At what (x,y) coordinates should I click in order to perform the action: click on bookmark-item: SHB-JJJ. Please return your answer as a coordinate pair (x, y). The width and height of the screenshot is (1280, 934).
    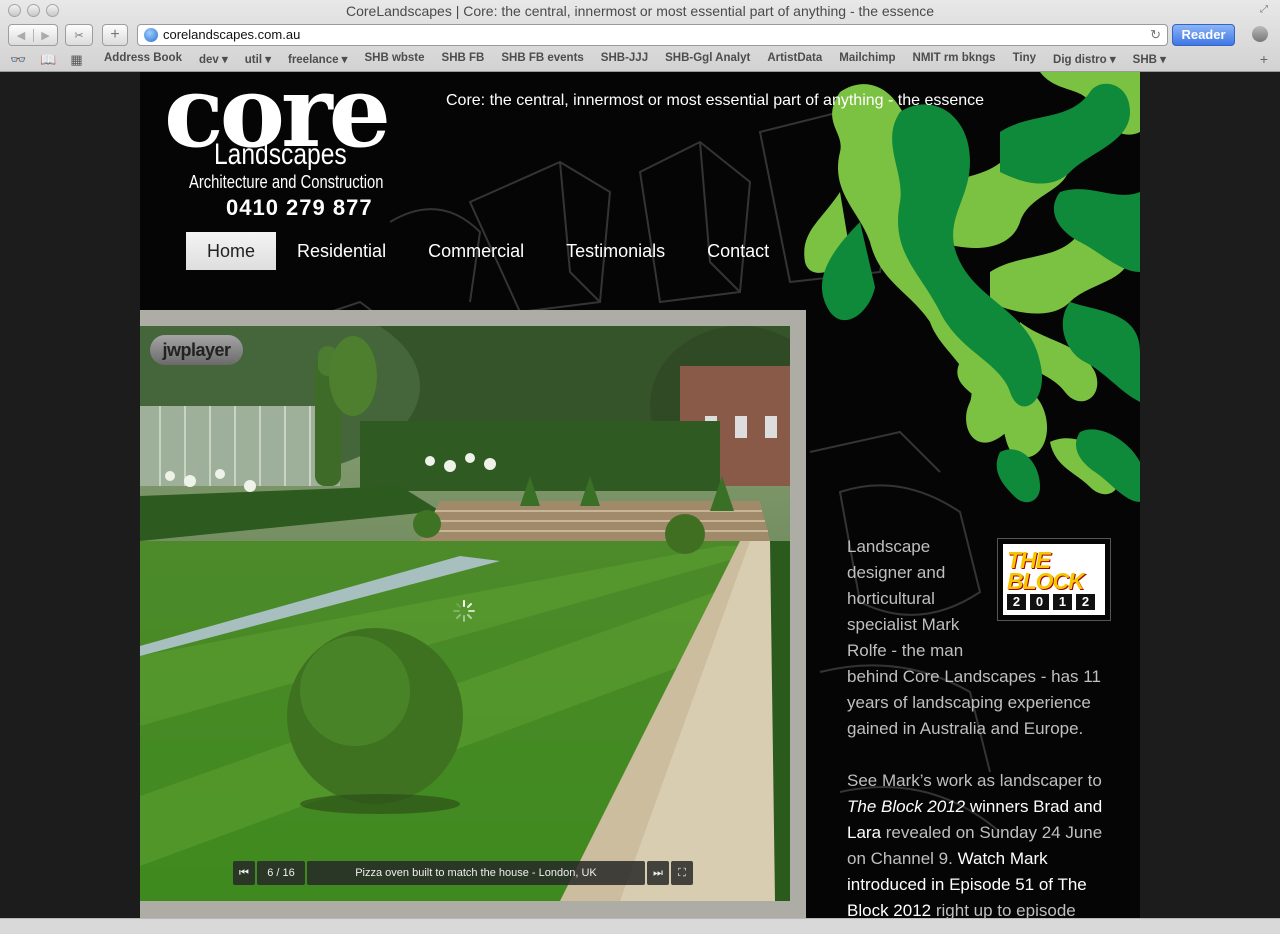
    Looking at the image, I should click on (624, 59).